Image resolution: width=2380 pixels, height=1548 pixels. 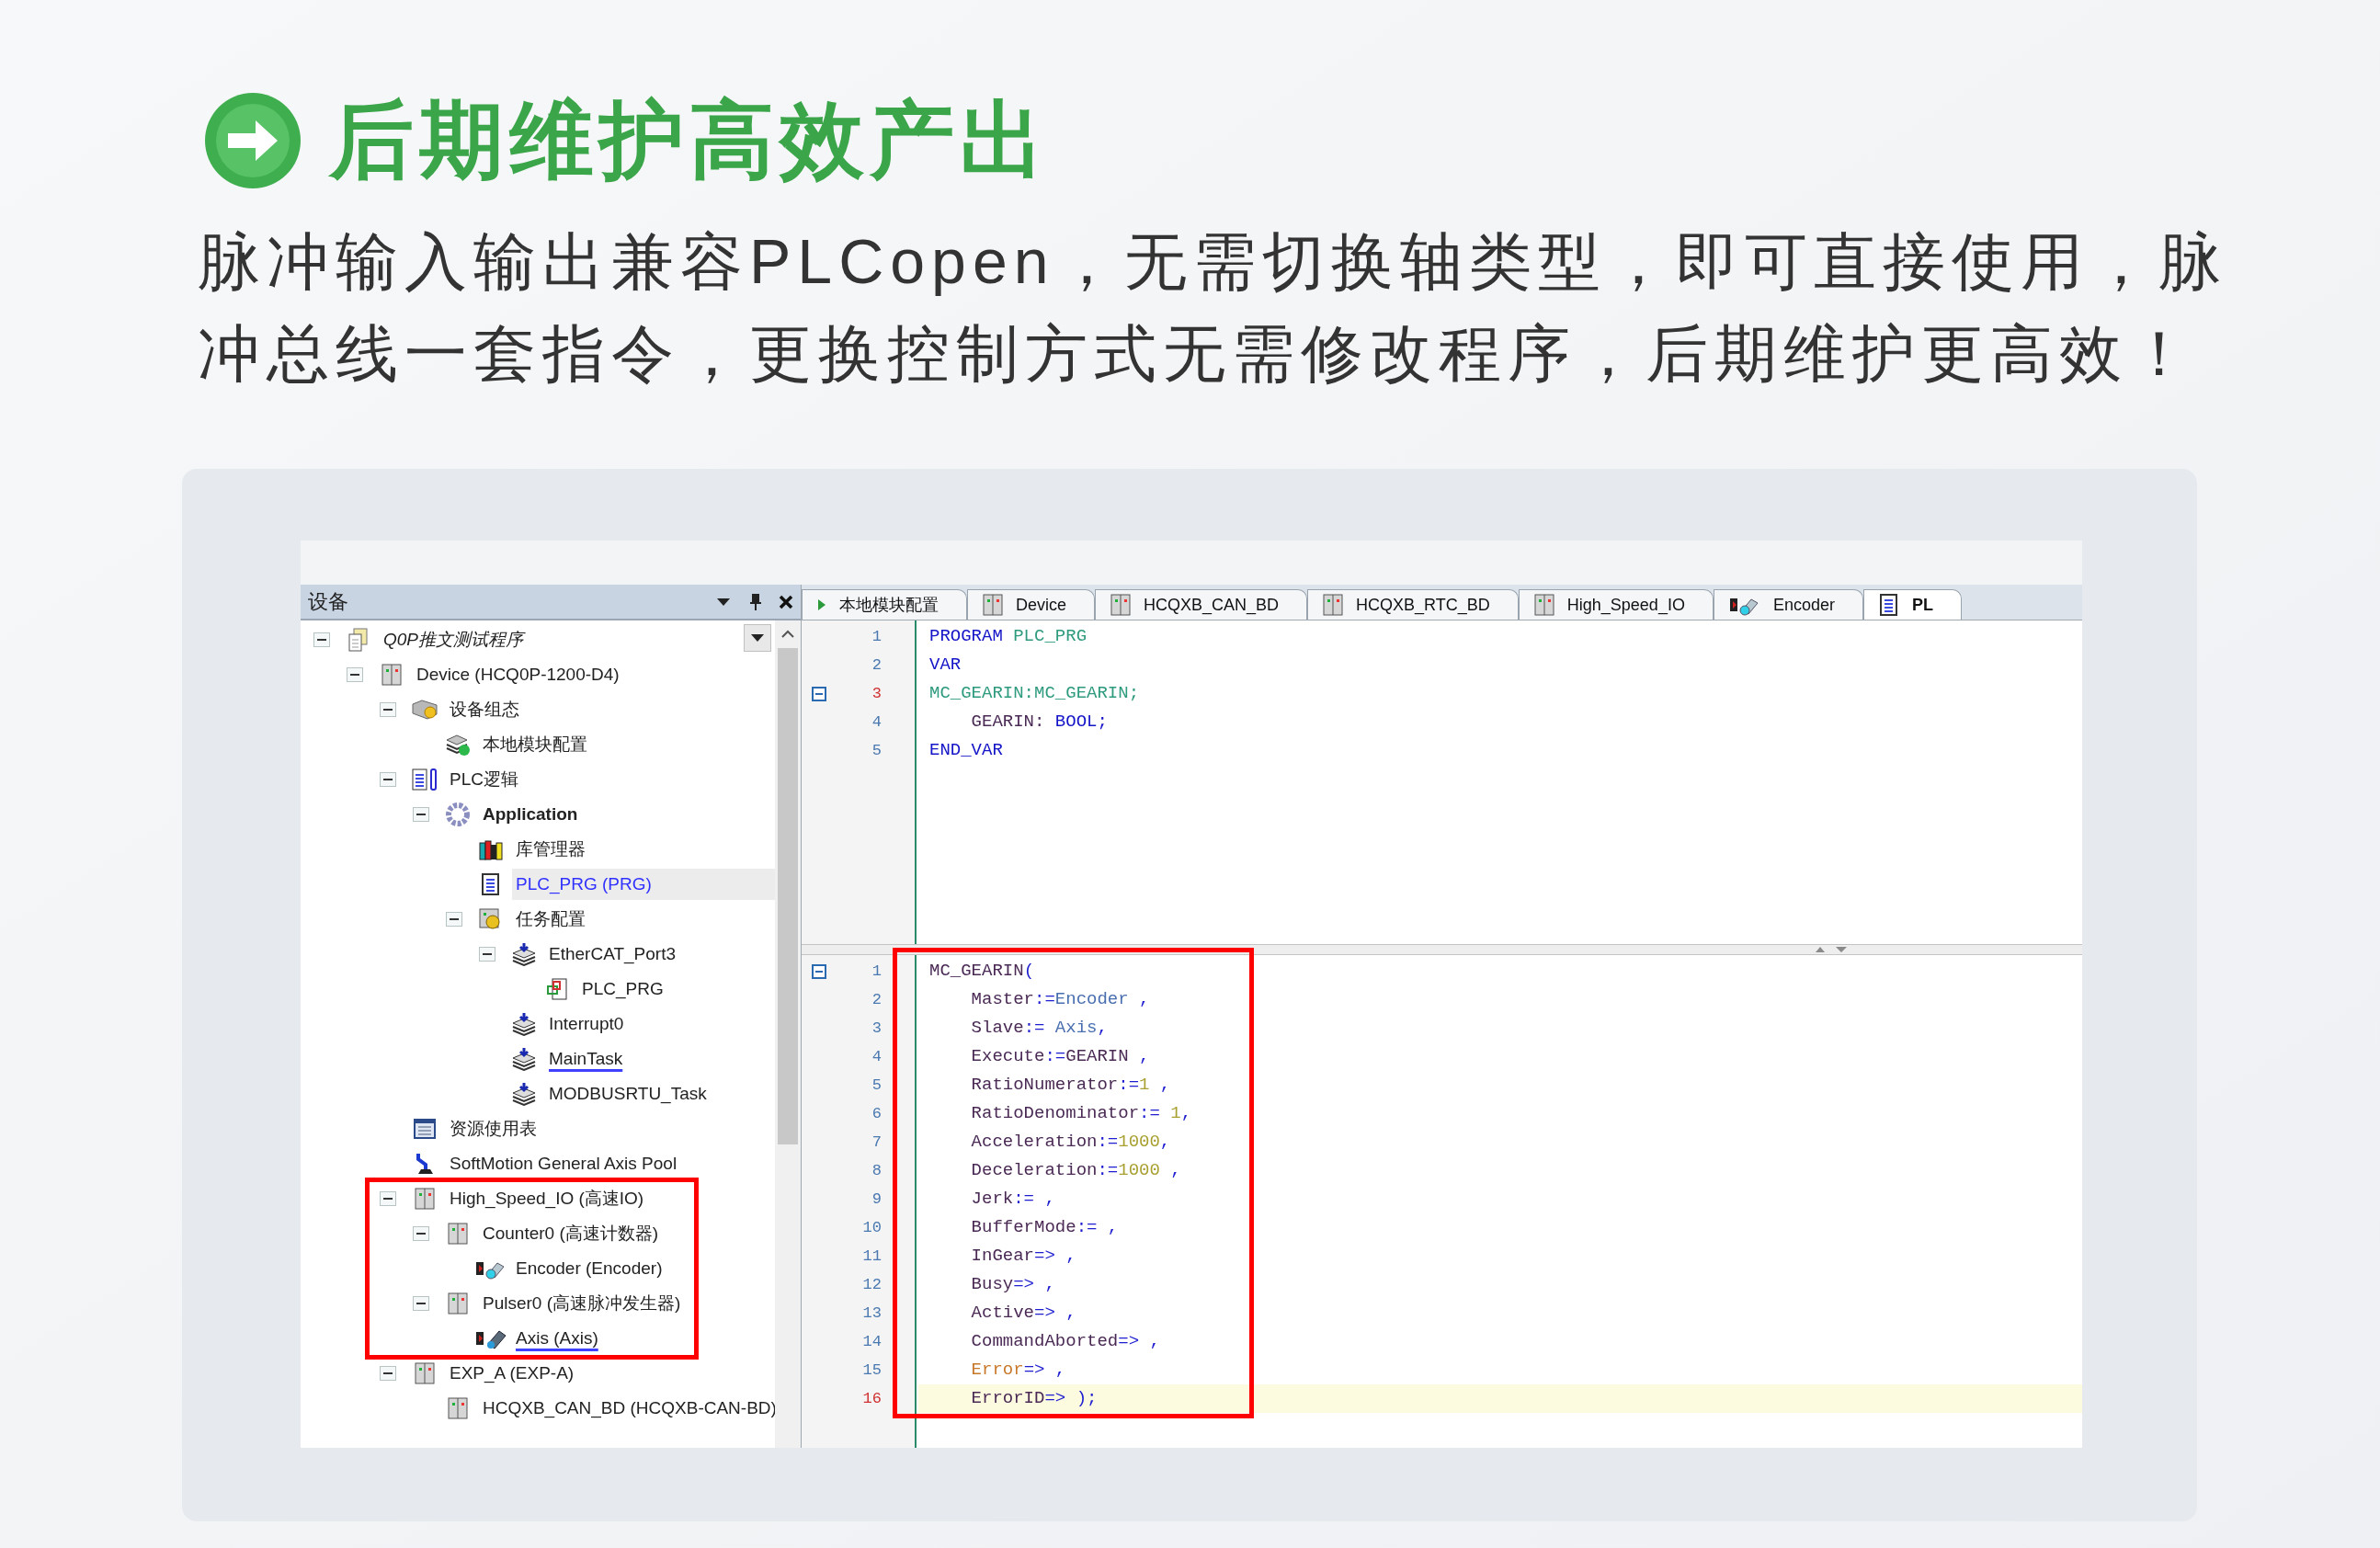 What do you see at coordinates (1081, 1114) in the screenshot?
I see `code-line: RatioDenominator:= 1,` at bounding box center [1081, 1114].